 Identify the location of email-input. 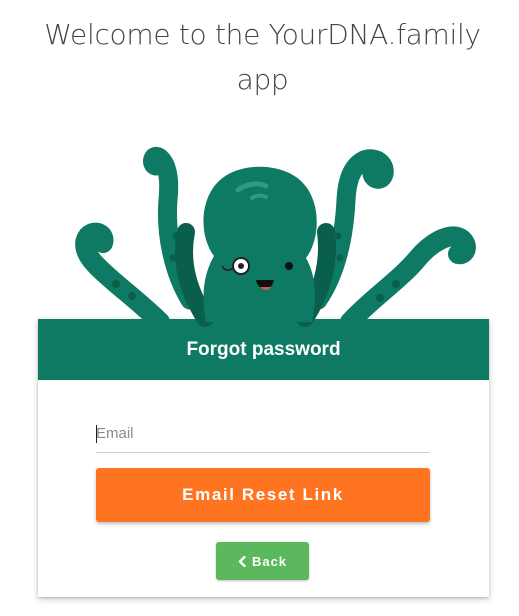
(263, 433).